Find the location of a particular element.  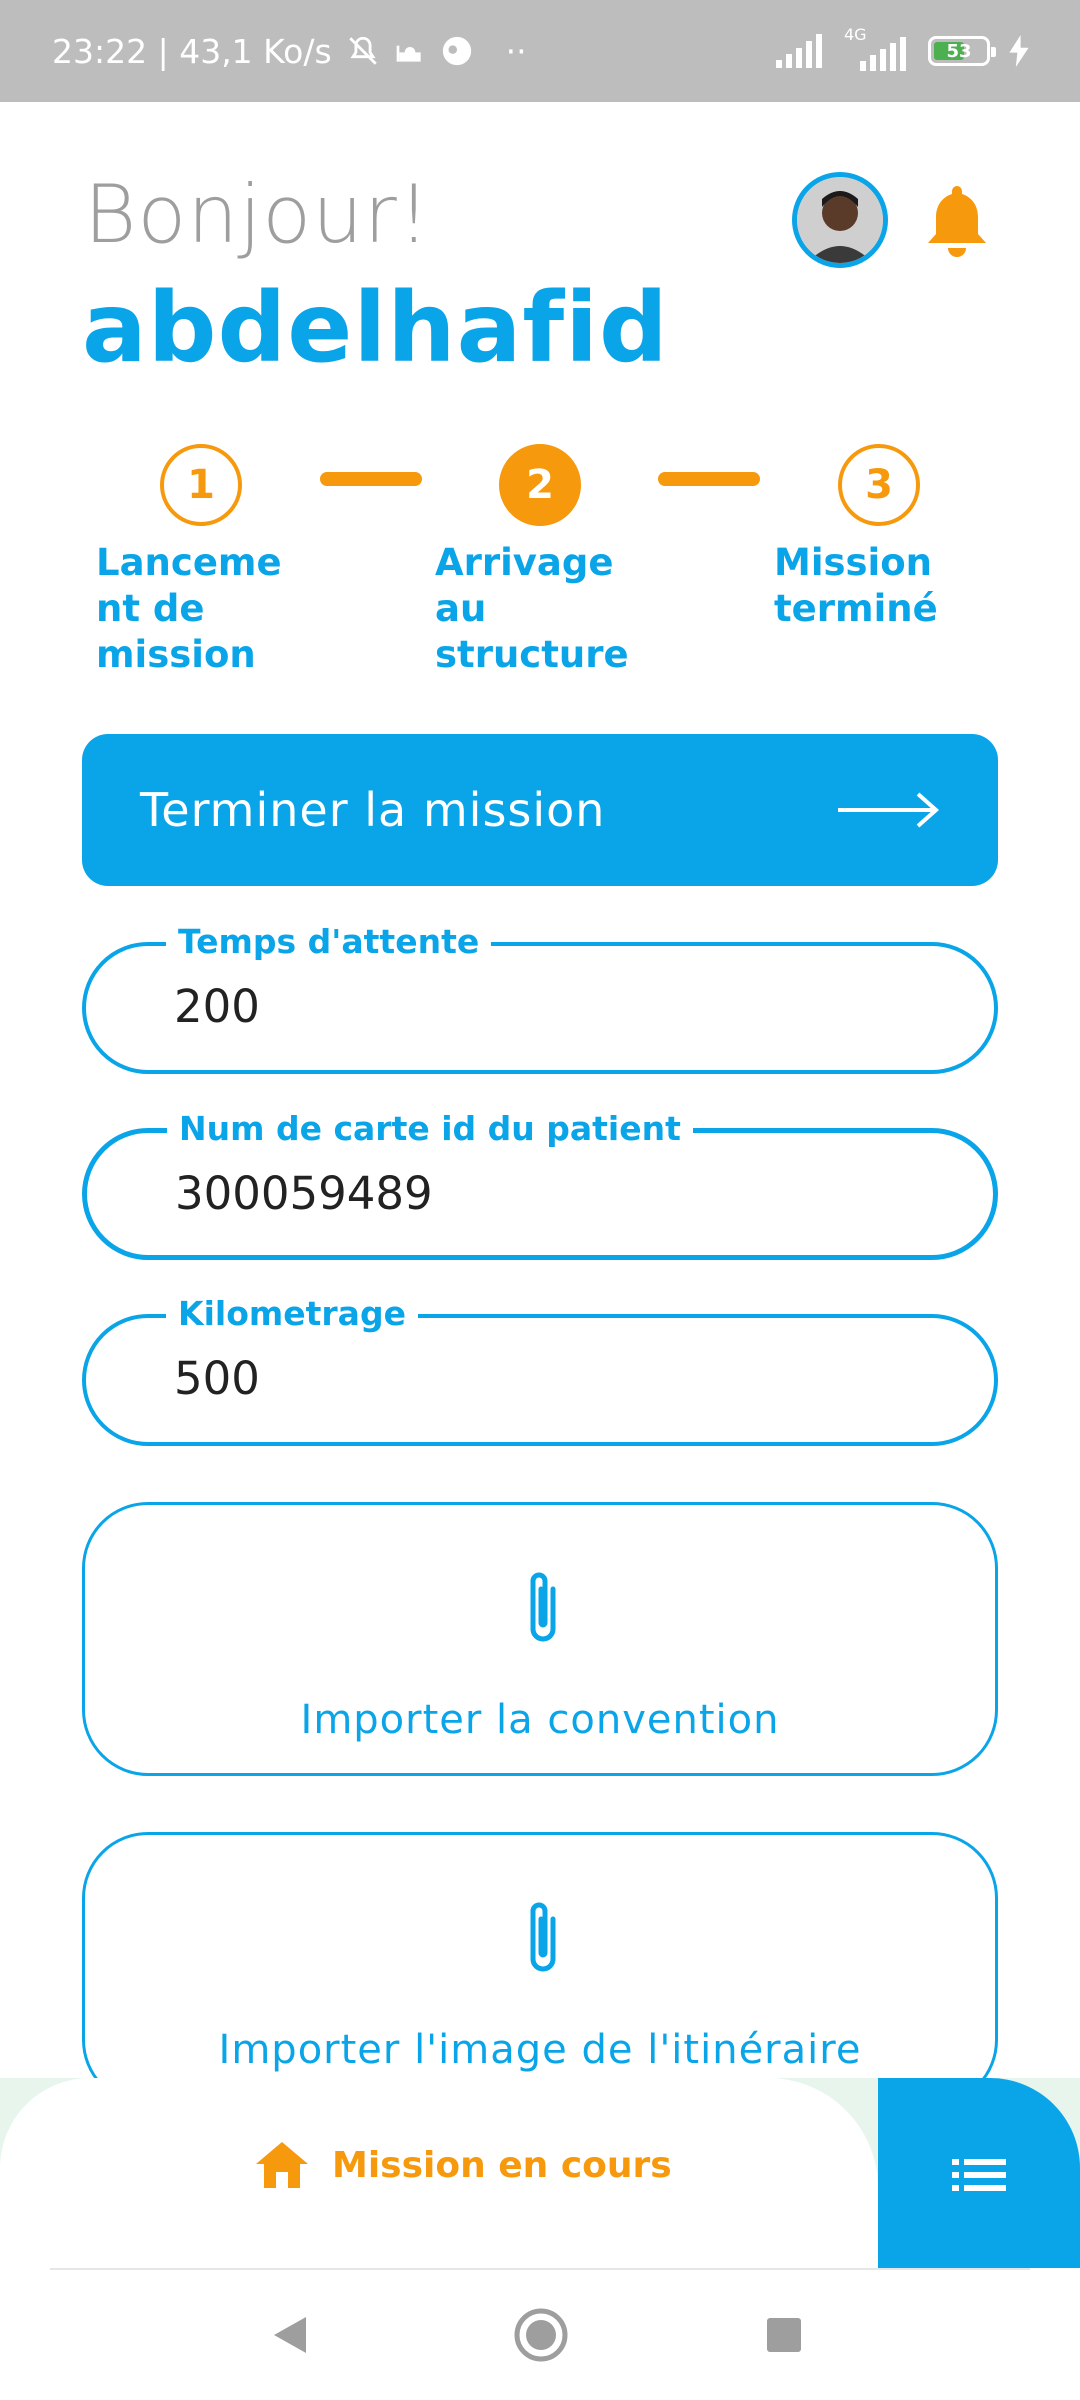

step-1-number: 1 is located at coordinates (201, 485).